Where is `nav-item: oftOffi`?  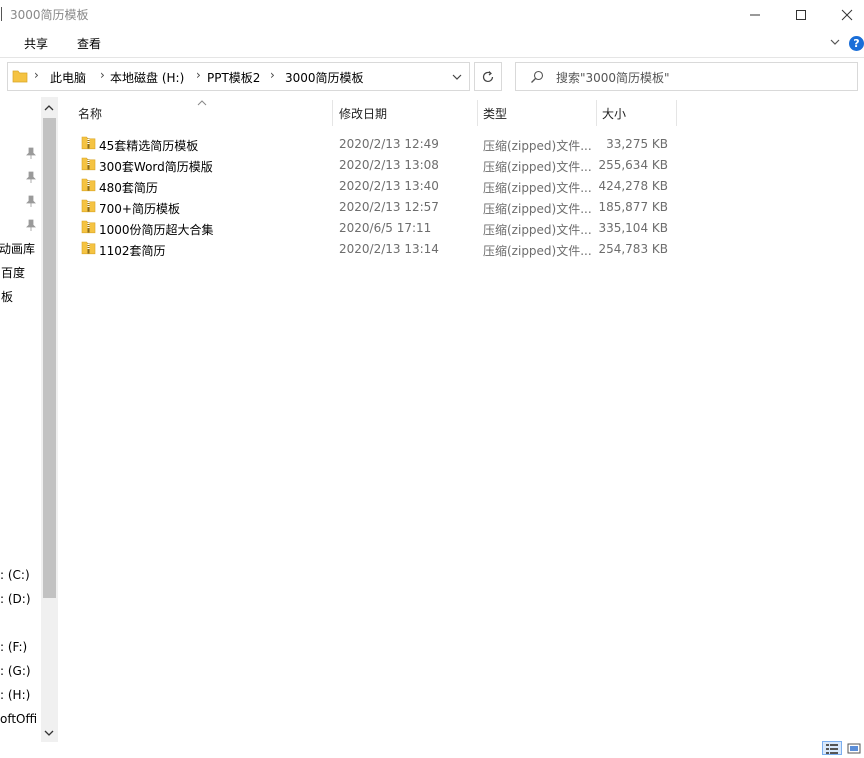
nav-item: oftOffi is located at coordinates (18, 719).